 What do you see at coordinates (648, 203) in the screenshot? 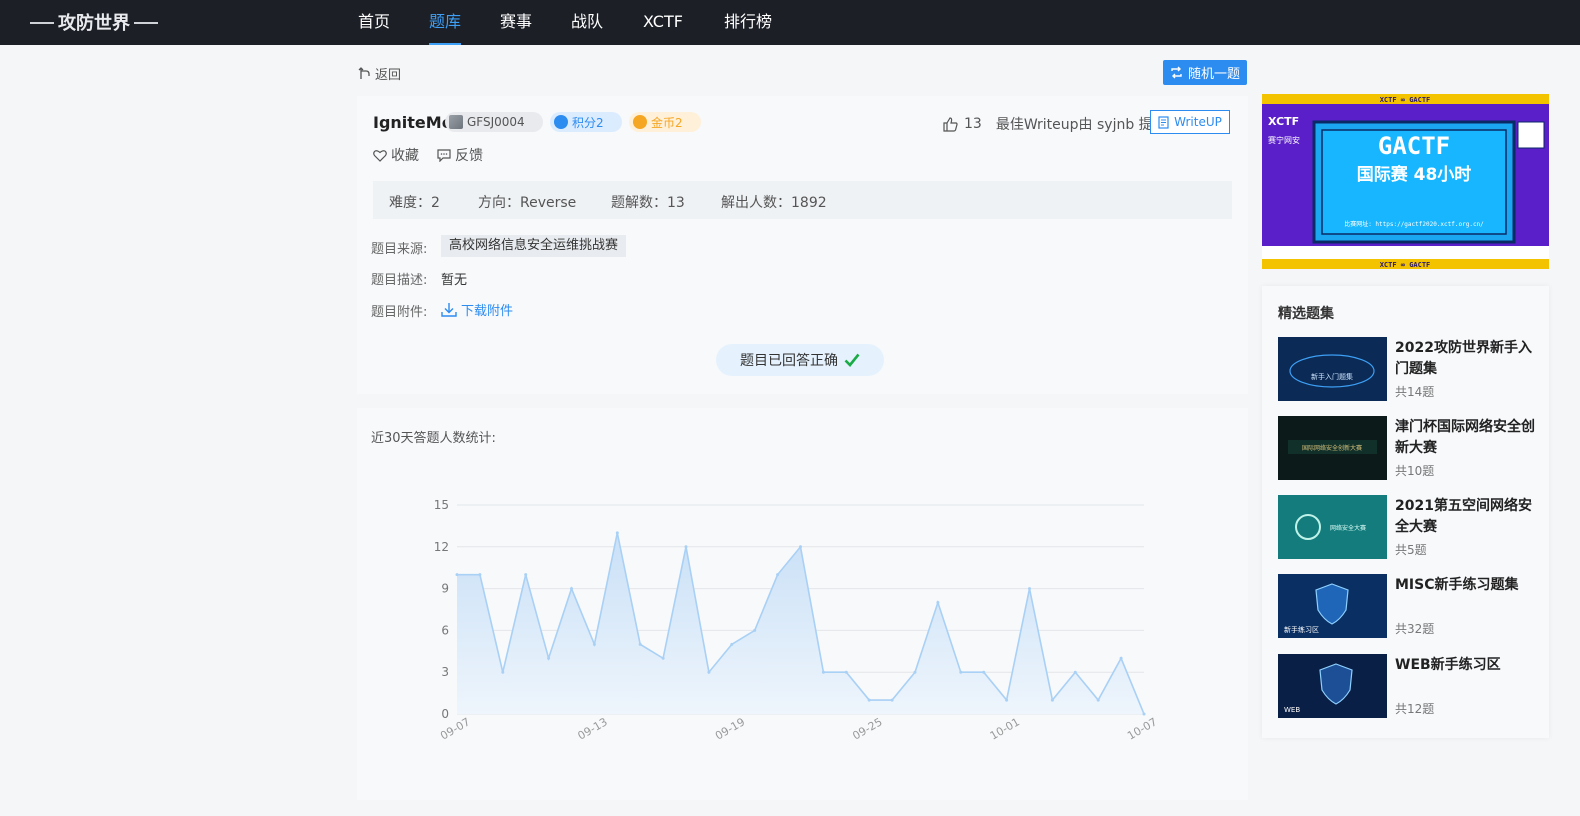
I see `stat-writeups: 题解数：13` at bounding box center [648, 203].